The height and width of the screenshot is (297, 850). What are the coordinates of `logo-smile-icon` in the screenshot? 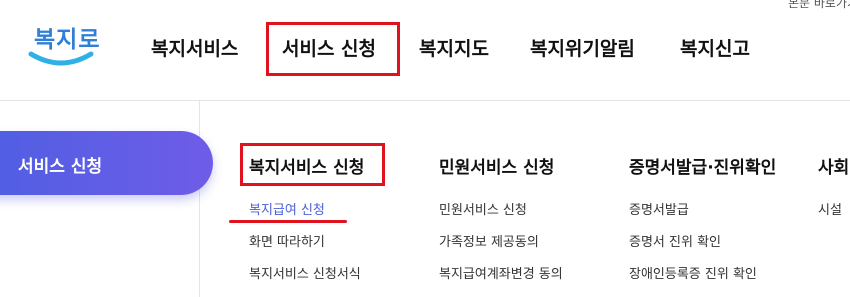 It's located at (61, 58).